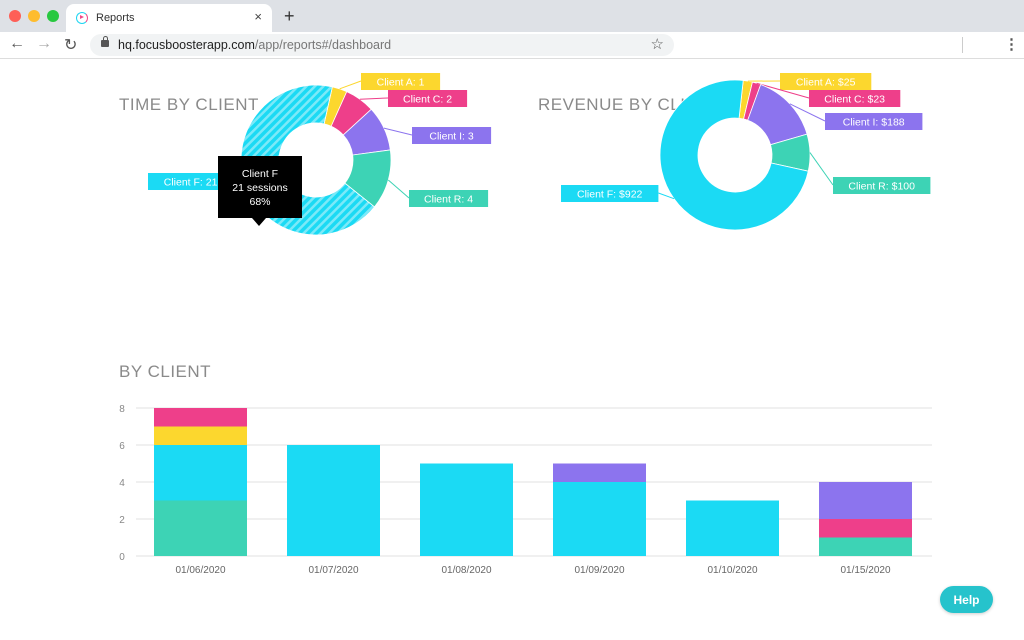  I want to click on maximize-window-button, so click(53, 16).